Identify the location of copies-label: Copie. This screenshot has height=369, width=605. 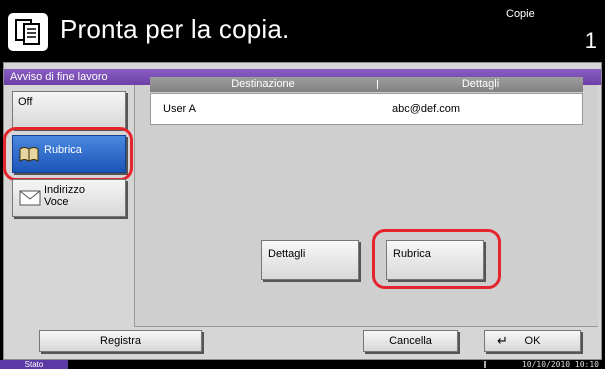
(520, 14).